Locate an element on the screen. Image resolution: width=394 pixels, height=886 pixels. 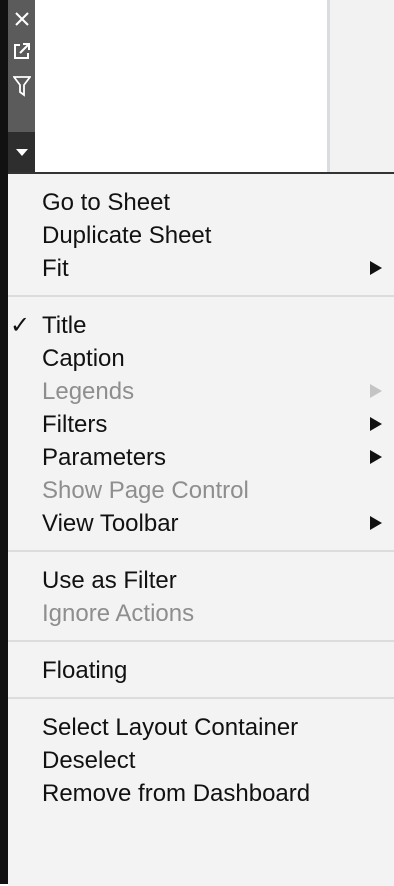
menu-section: Use as Filter Ignore Actions is located at coordinates (201, 597).